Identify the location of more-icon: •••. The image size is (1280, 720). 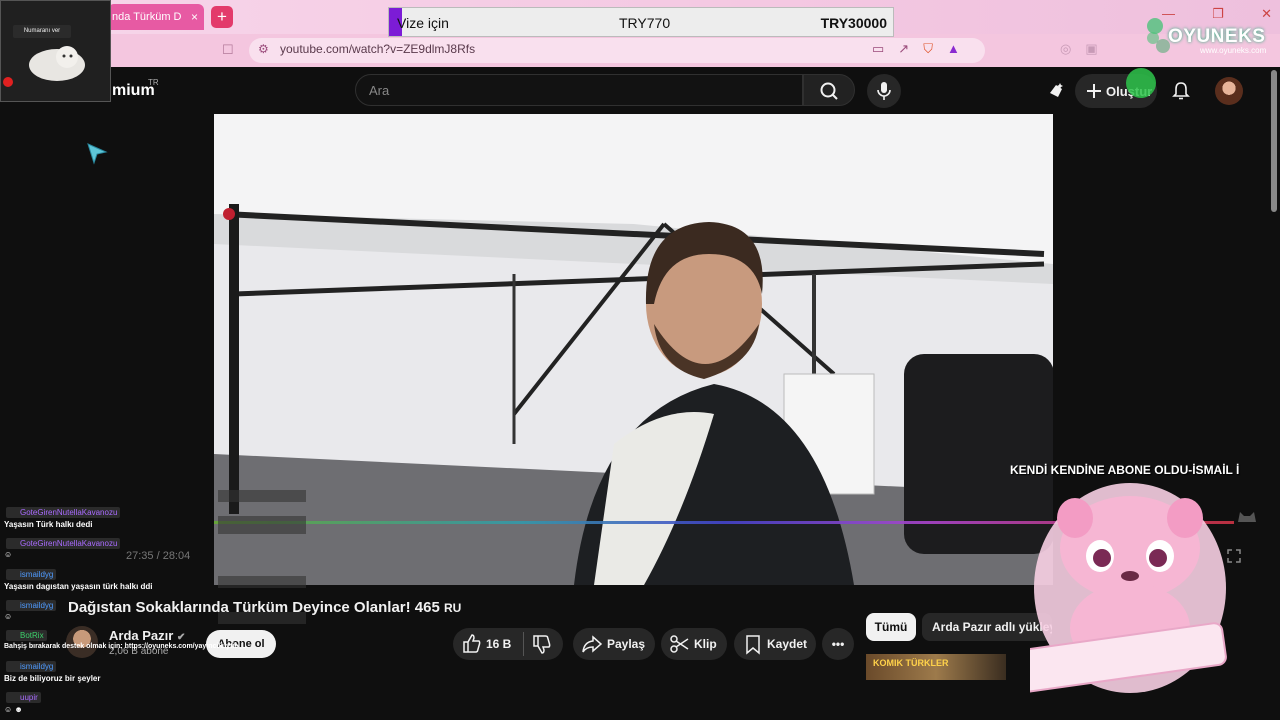
(838, 644).